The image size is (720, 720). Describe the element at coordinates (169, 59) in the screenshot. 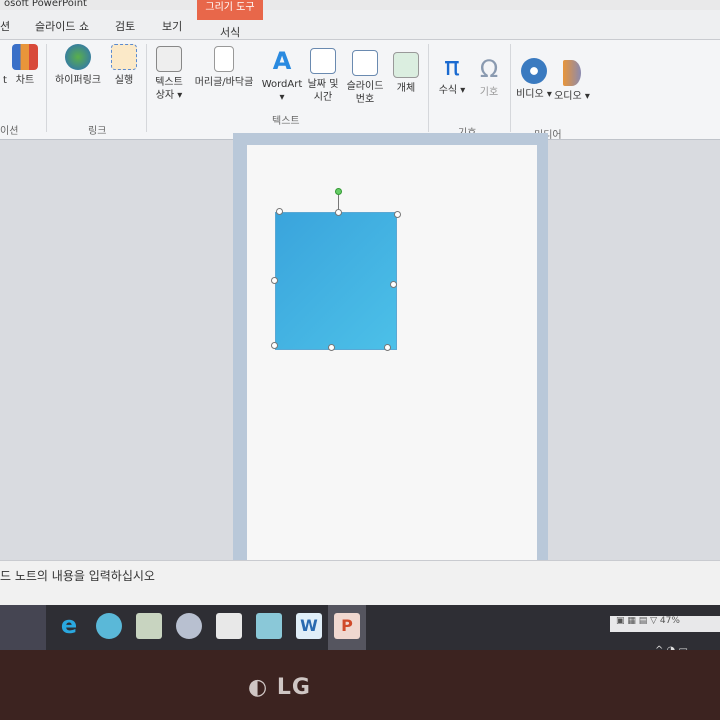

I see `textbox-icon` at that location.